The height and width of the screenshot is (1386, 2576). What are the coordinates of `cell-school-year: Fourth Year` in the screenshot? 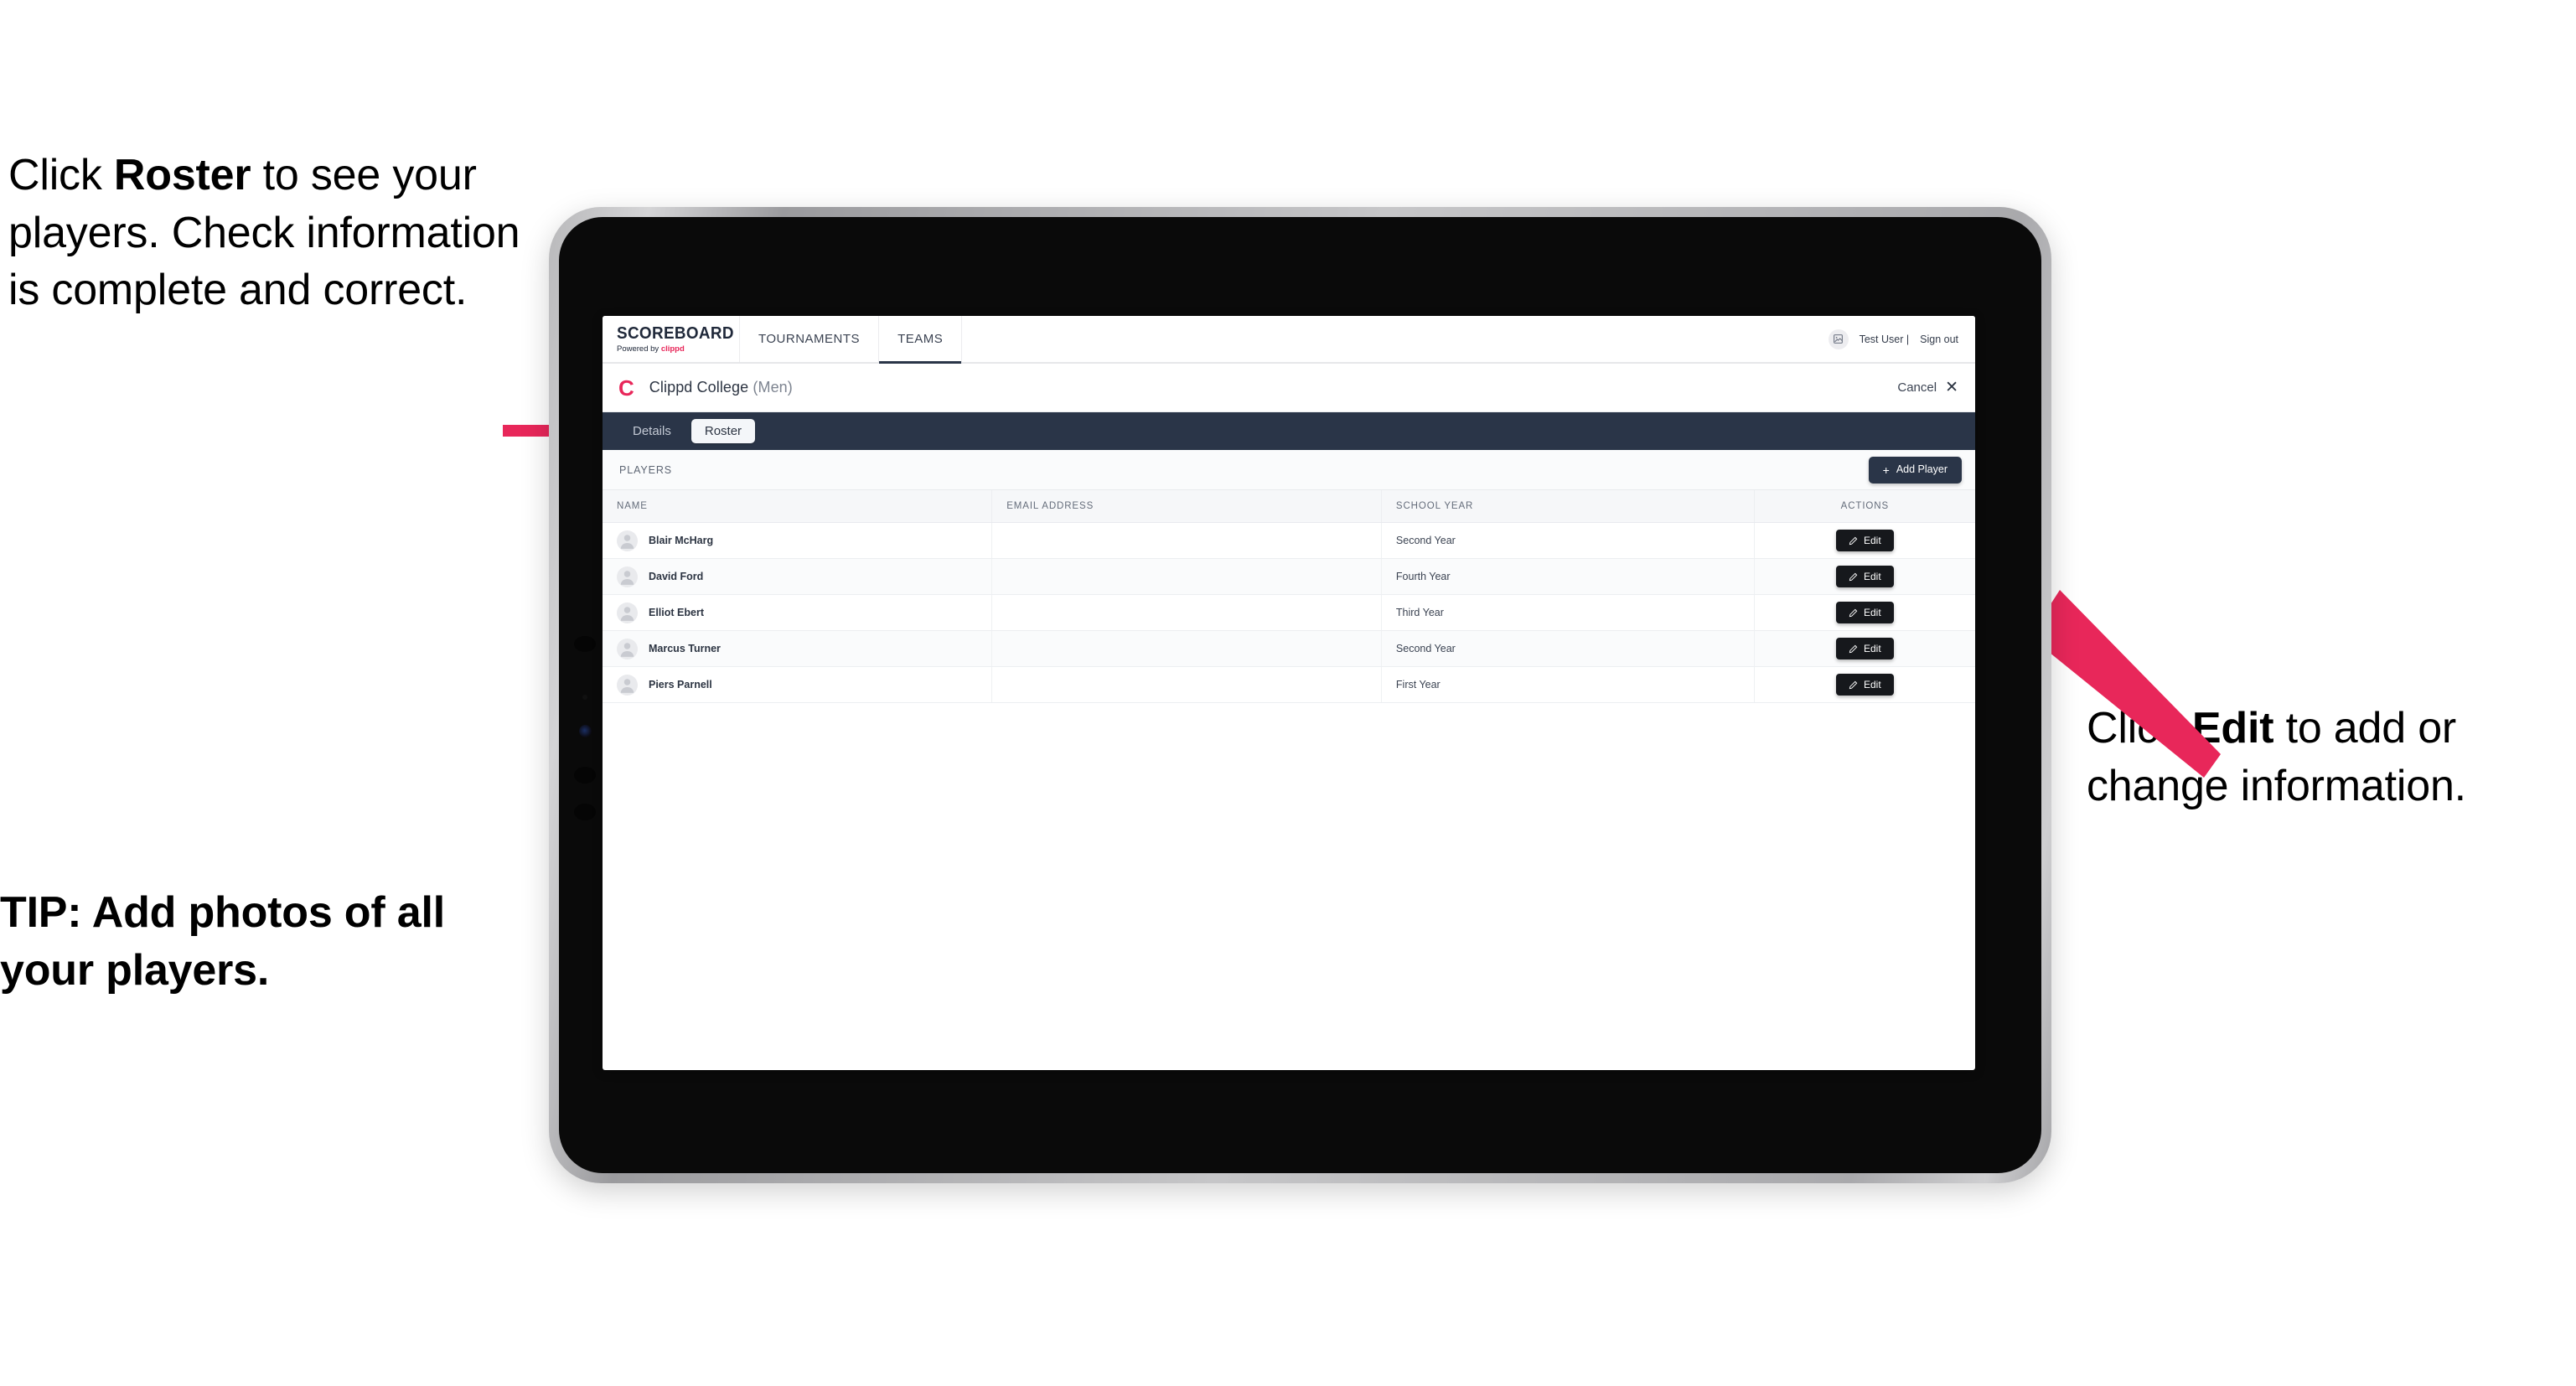 It's located at (1568, 576).